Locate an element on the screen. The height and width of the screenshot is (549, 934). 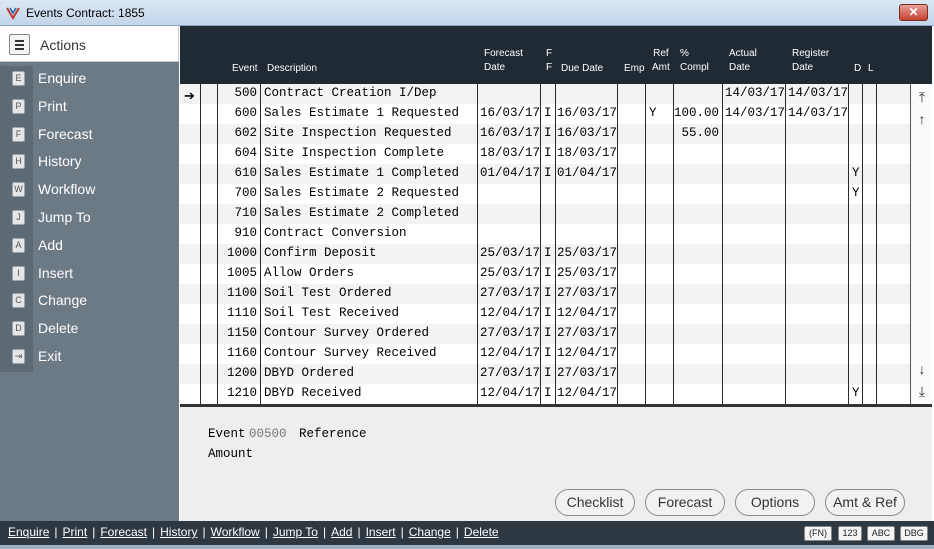
col-header-l: L is located at coordinates (871, 69).